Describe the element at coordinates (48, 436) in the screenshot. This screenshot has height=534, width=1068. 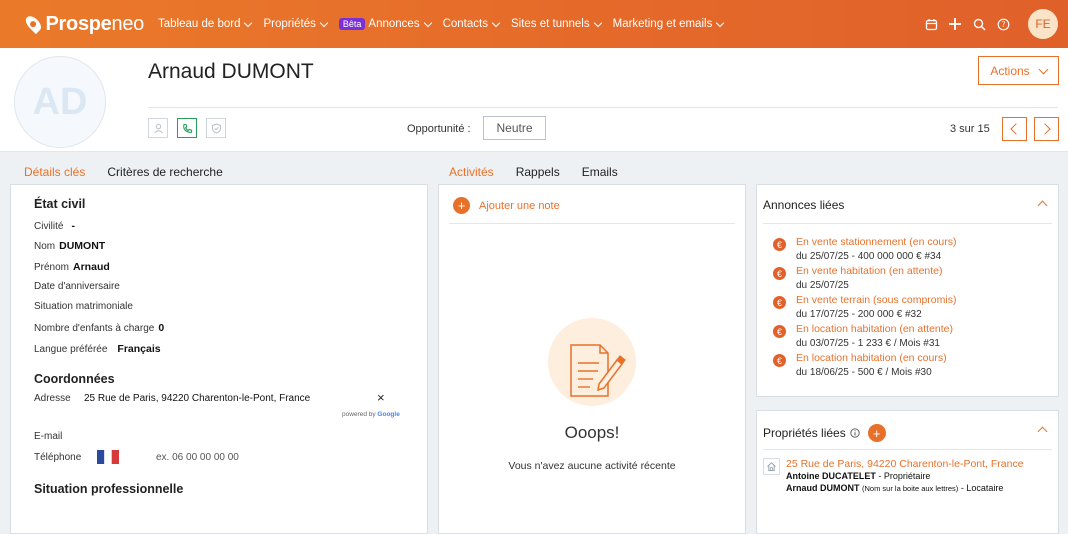
I see `email-row: E-mail` at that location.